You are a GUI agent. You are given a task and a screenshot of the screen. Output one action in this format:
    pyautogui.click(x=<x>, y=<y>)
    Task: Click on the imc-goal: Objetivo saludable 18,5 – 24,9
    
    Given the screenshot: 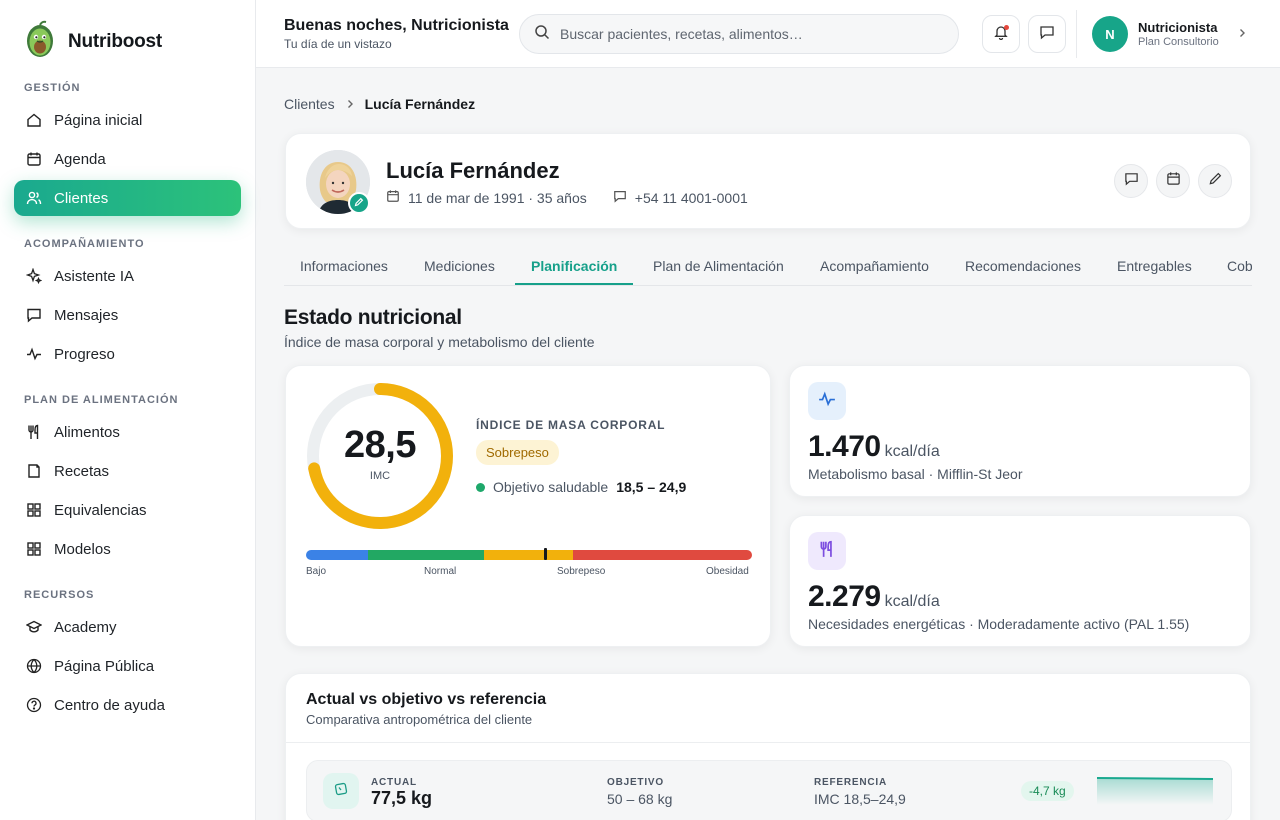 What is the action you would take?
    pyautogui.click(x=581, y=487)
    